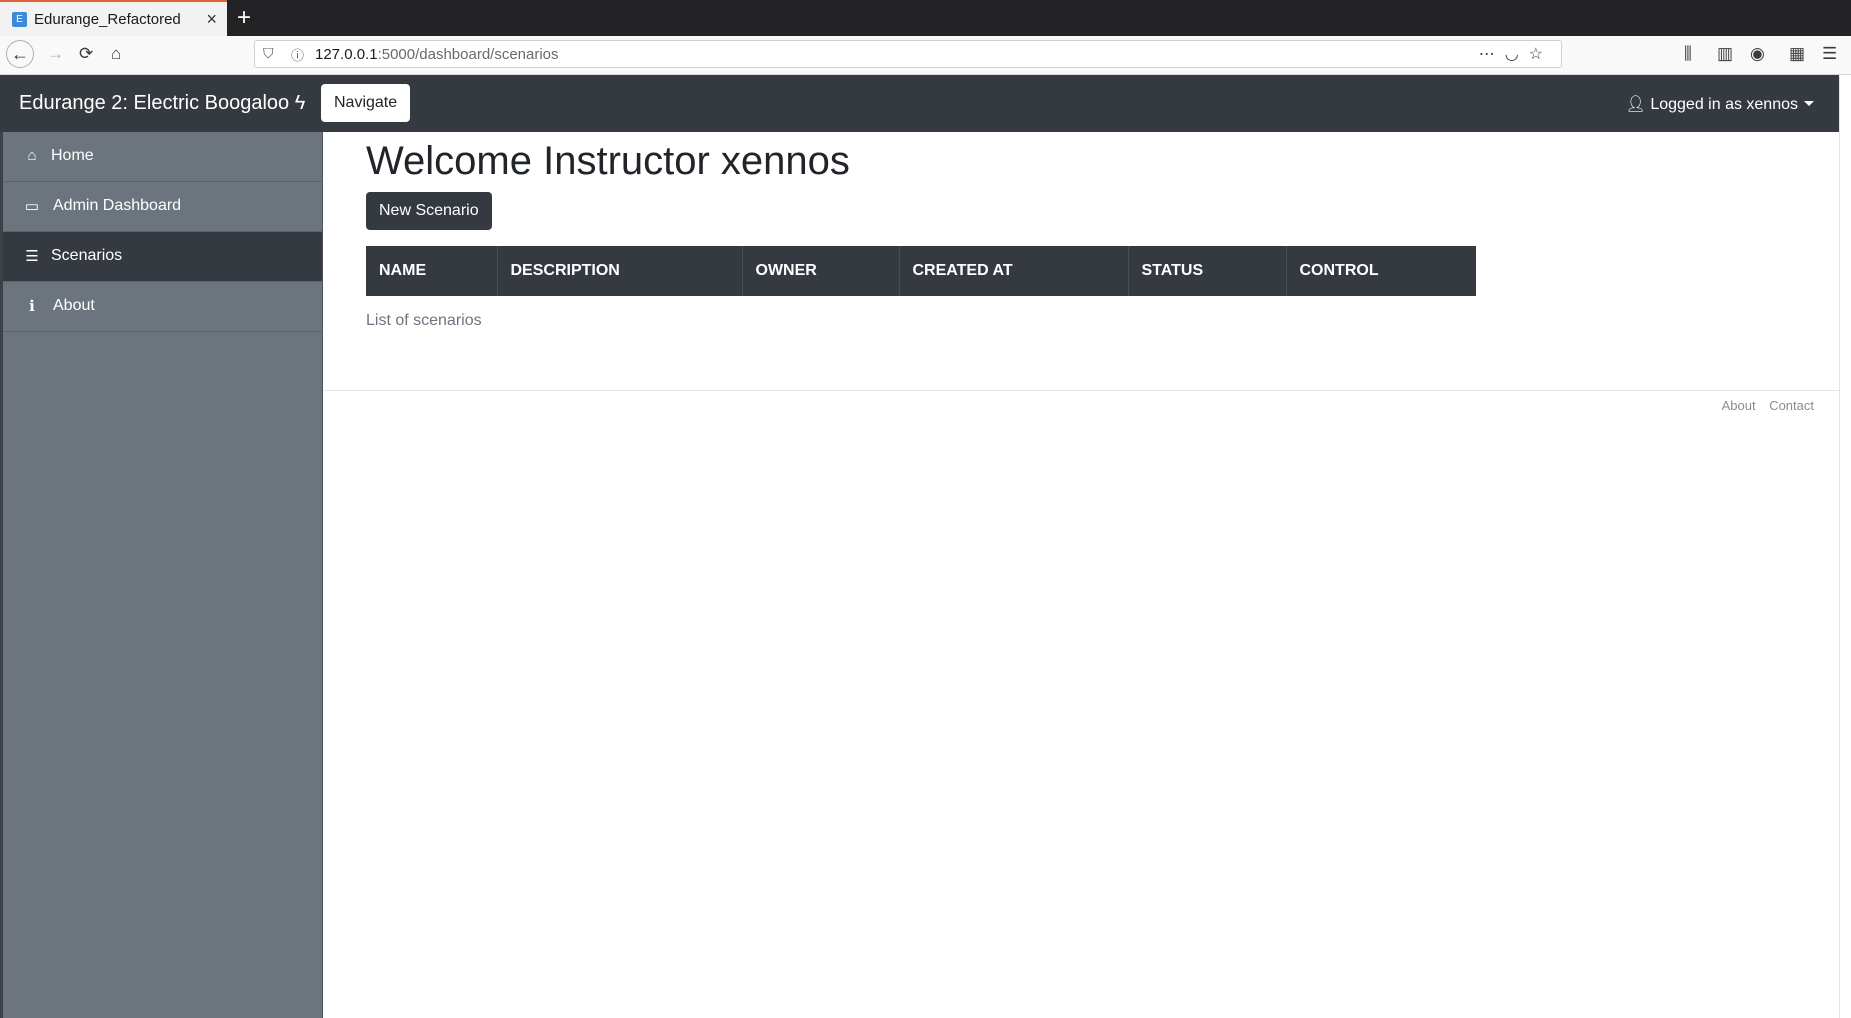  What do you see at coordinates (424, 320) in the screenshot?
I see `table-caption: List of scenarios` at bounding box center [424, 320].